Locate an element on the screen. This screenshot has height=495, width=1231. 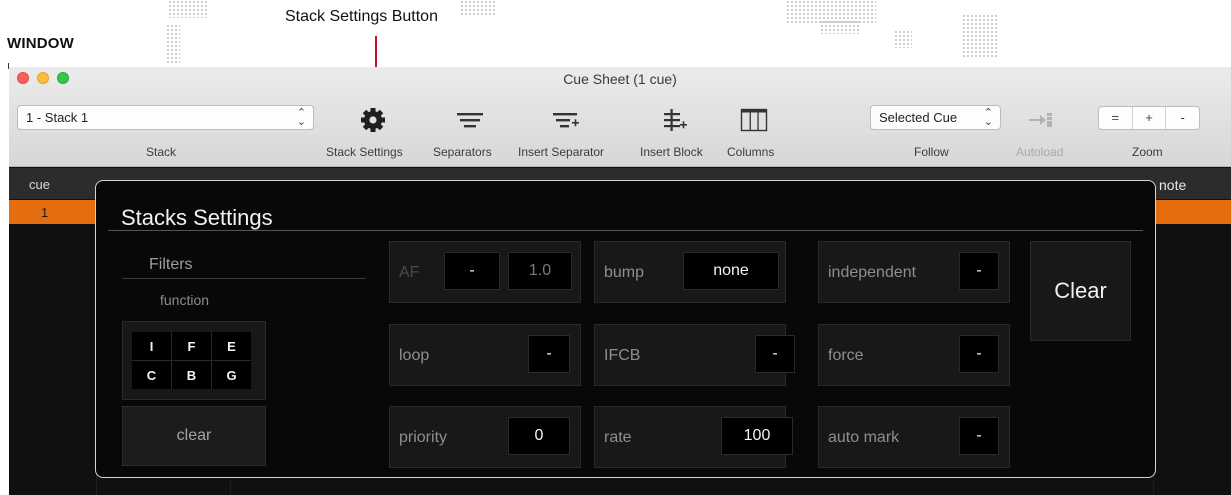
force-setting: force - is located at coordinates (914, 355).